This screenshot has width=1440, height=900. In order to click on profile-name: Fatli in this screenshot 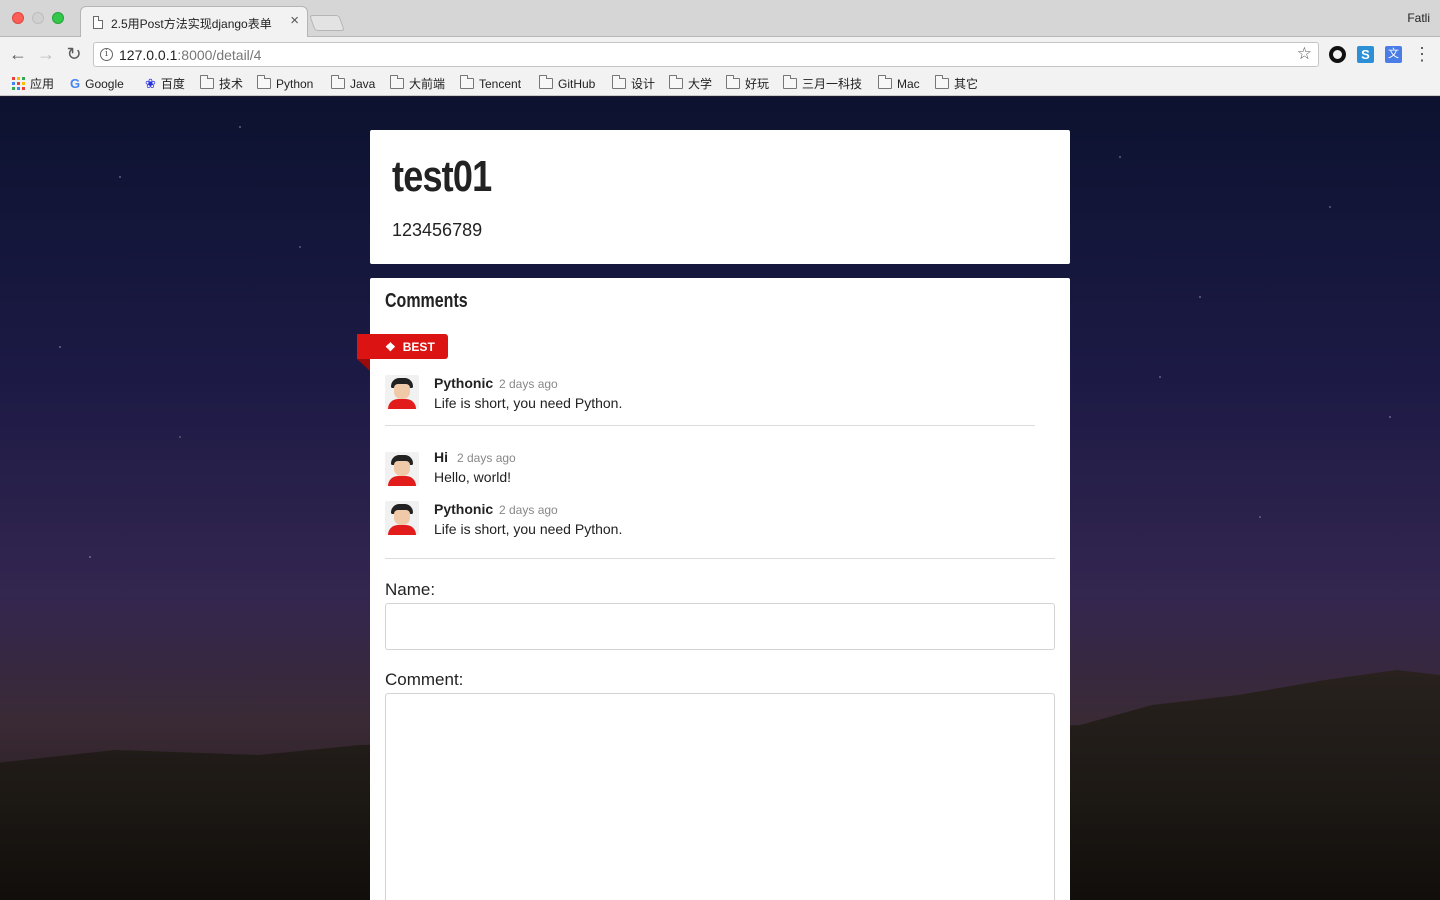, I will do `click(1418, 18)`.